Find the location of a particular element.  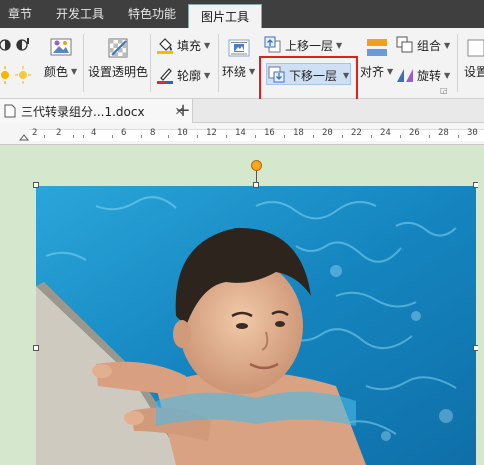

ruler-label: 24 is located at coordinates (385, 133).